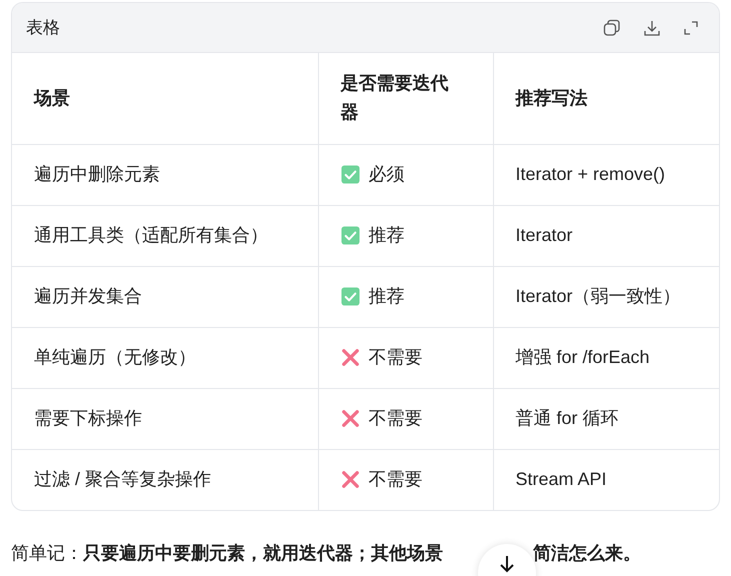 This screenshot has width=731, height=576. Describe the element at coordinates (165, 479) in the screenshot. I see `table-cell: 过滤 / 聚合等复杂操作` at that location.